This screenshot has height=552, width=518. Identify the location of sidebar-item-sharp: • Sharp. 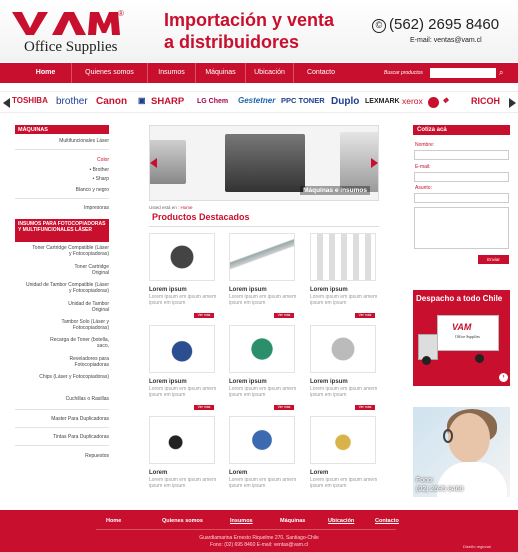
(101, 179).